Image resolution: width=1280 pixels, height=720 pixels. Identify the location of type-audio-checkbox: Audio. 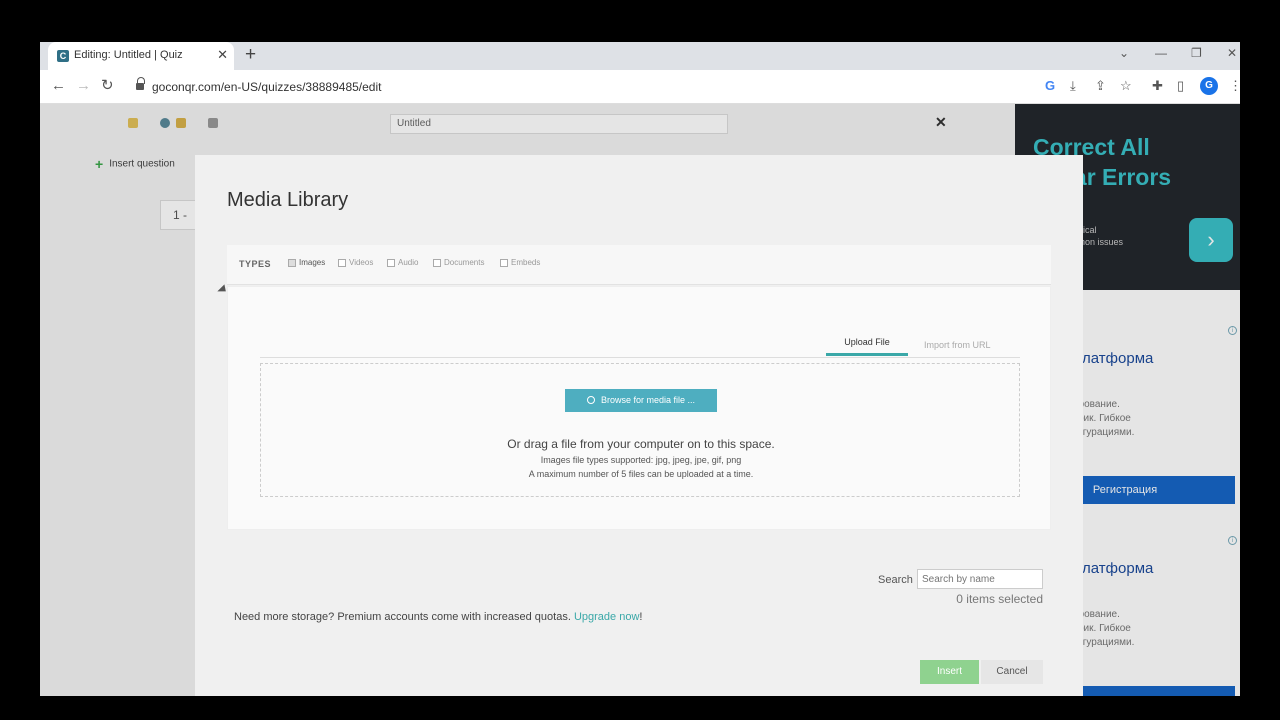
(402, 262).